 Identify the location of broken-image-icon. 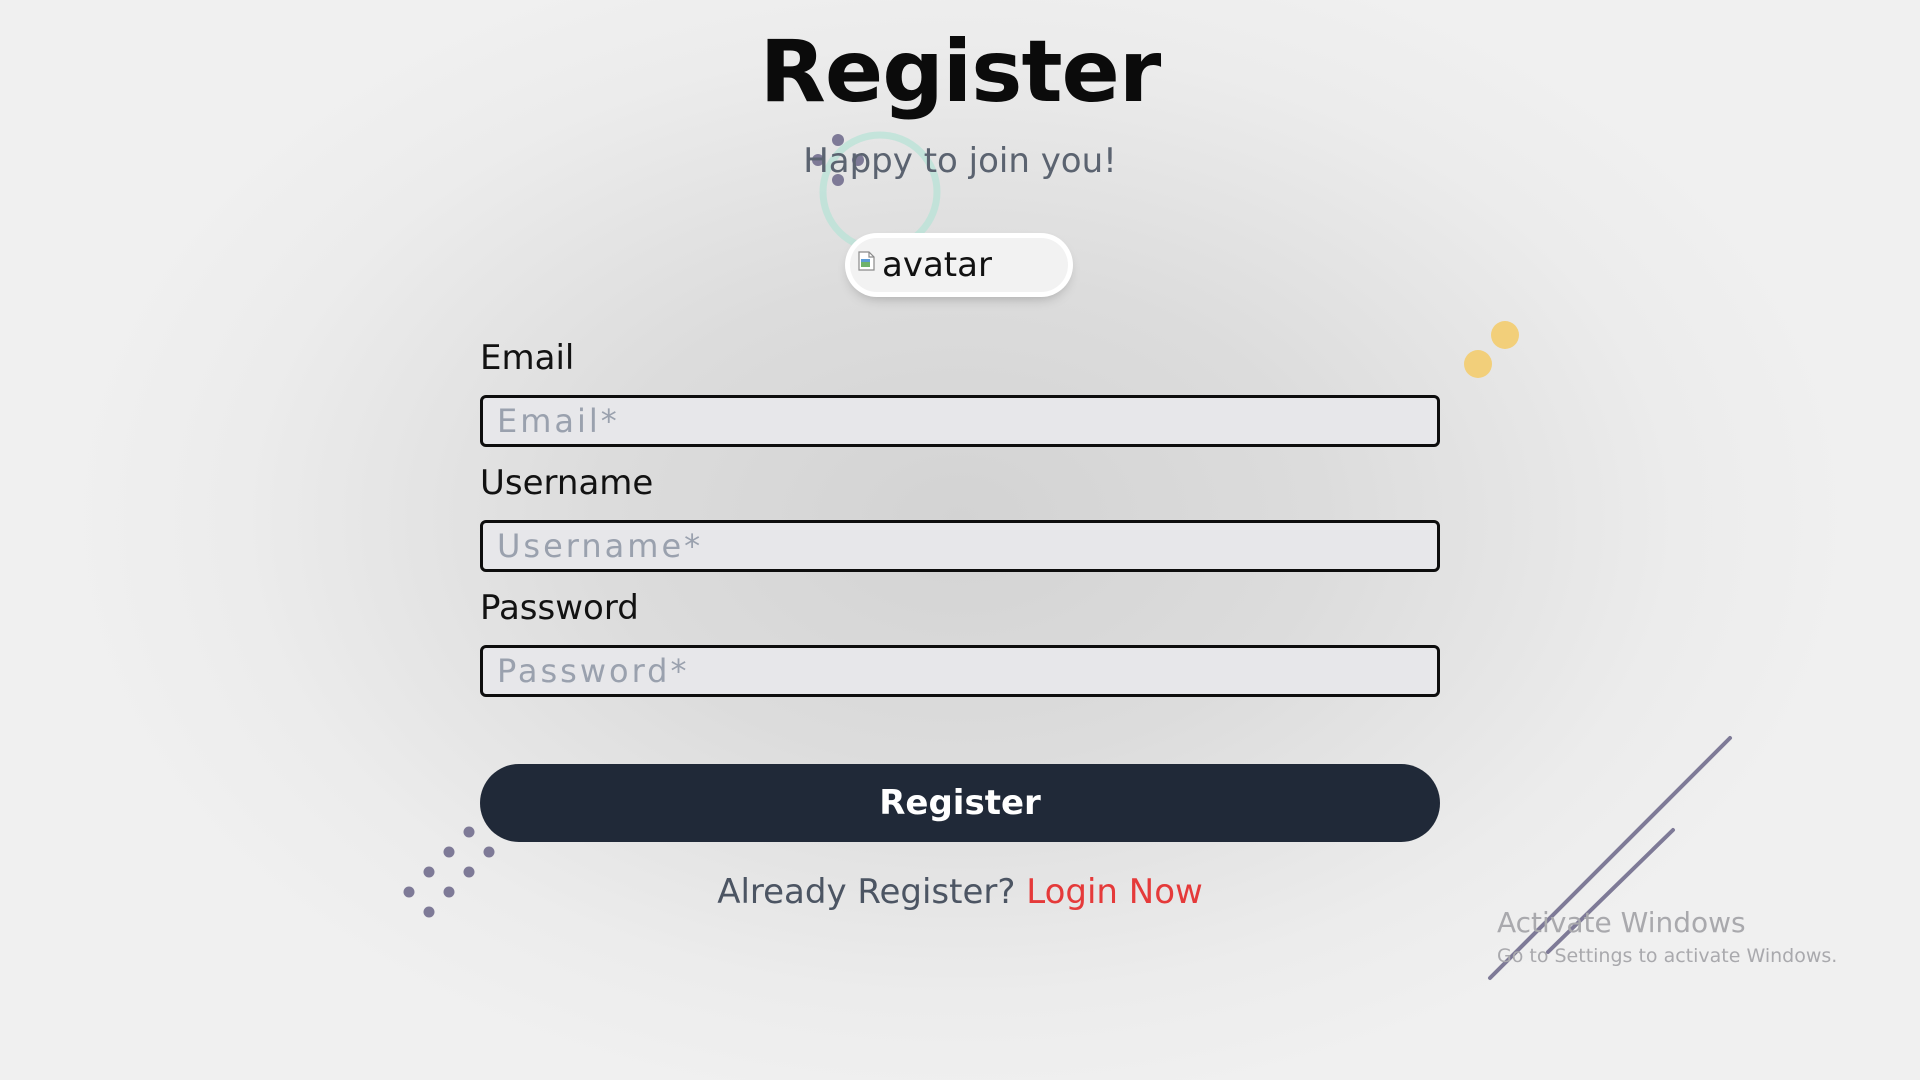
(867, 261).